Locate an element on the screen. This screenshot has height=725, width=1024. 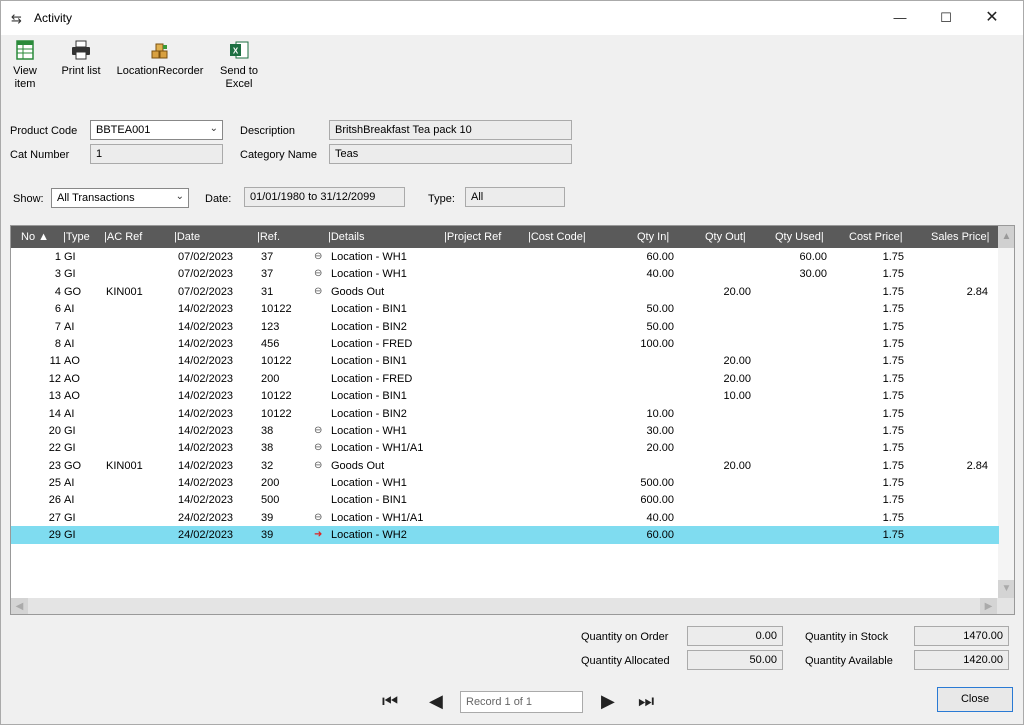
printer-icon is located at coordinates (81, 50).